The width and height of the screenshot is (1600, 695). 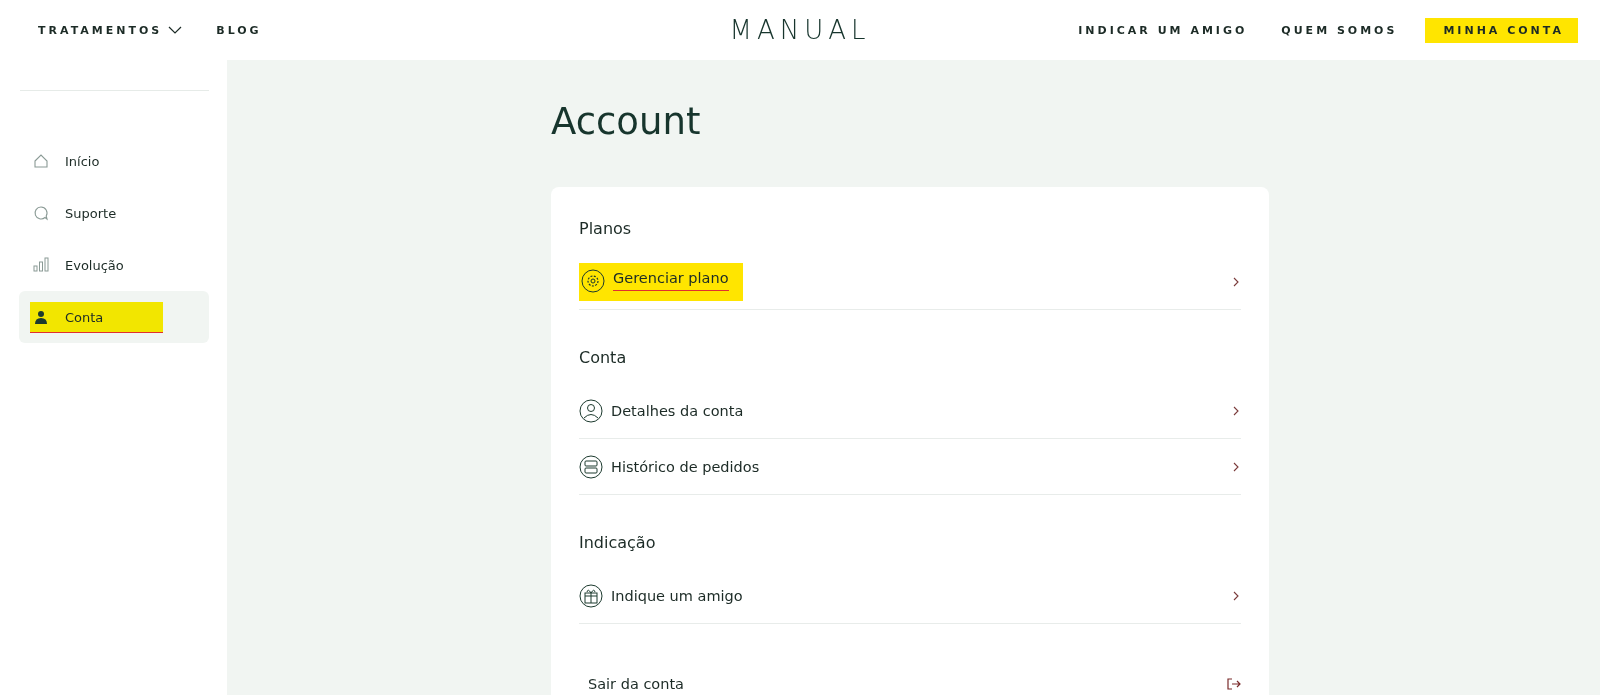 What do you see at coordinates (1339, 30) in the screenshot?
I see `nav-link: QUEM SOMOS` at bounding box center [1339, 30].